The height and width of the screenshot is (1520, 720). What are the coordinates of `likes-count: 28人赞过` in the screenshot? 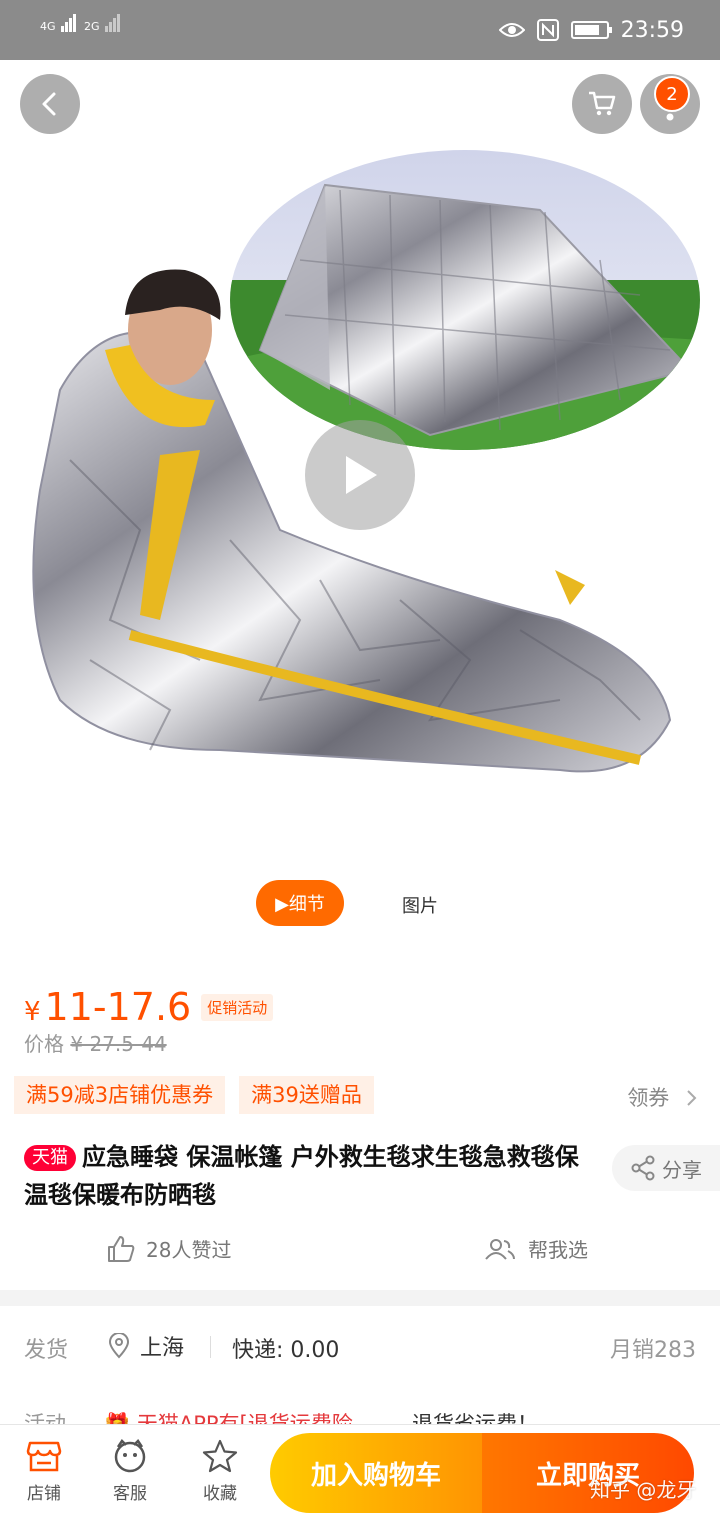 It's located at (189, 1250).